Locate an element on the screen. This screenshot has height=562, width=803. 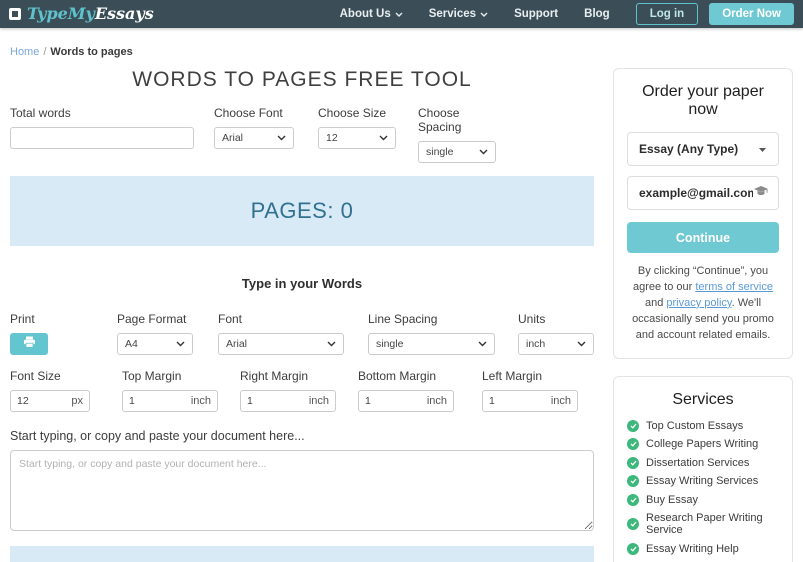
header-buttons: Log in Order Now is located at coordinates (714, 14).